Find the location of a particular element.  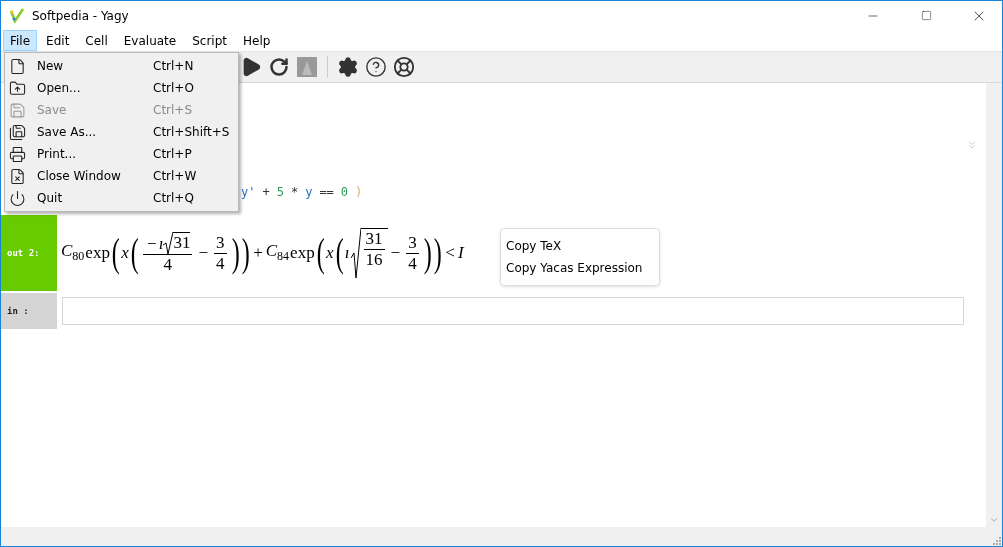

file-icon is located at coordinates (17, 66).